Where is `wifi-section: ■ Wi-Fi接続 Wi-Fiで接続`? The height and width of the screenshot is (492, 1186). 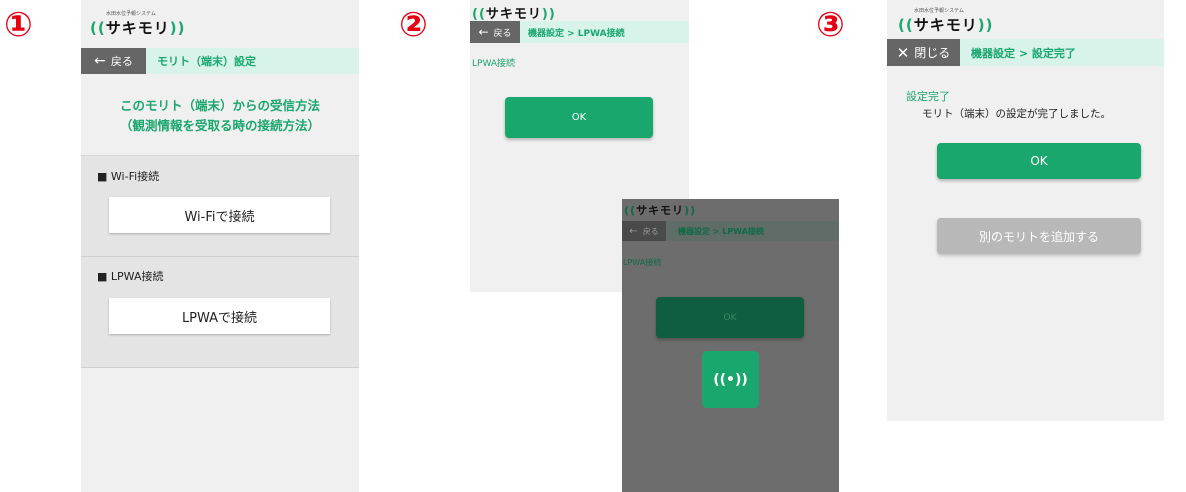
wifi-section: ■ Wi-Fi接続 Wi-Fiで接続 is located at coordinates (220, 205).